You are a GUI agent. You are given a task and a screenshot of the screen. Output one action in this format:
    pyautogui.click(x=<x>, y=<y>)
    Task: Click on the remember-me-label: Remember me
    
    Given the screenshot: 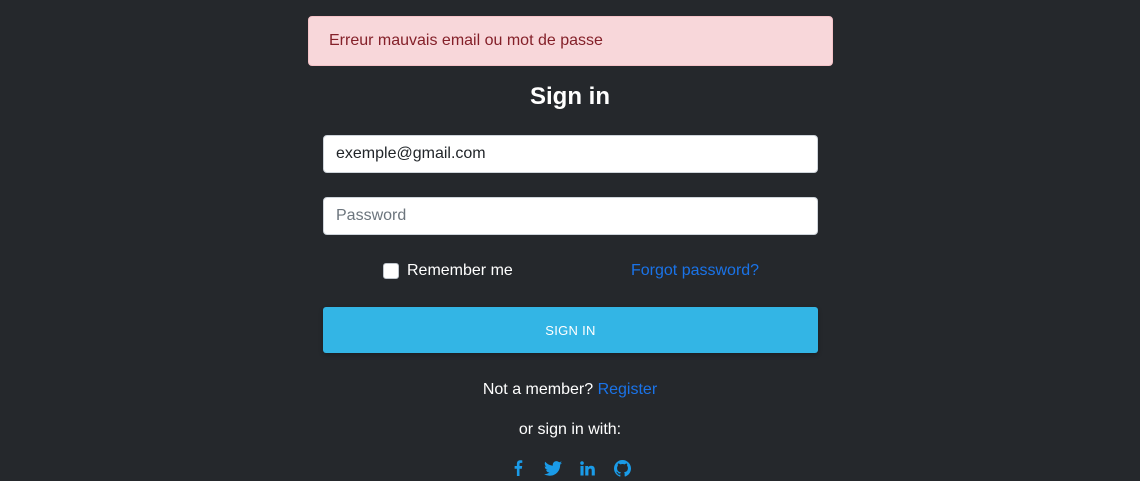 What is the action you would take?
    pyautogui.click(x=460, y=271)
    